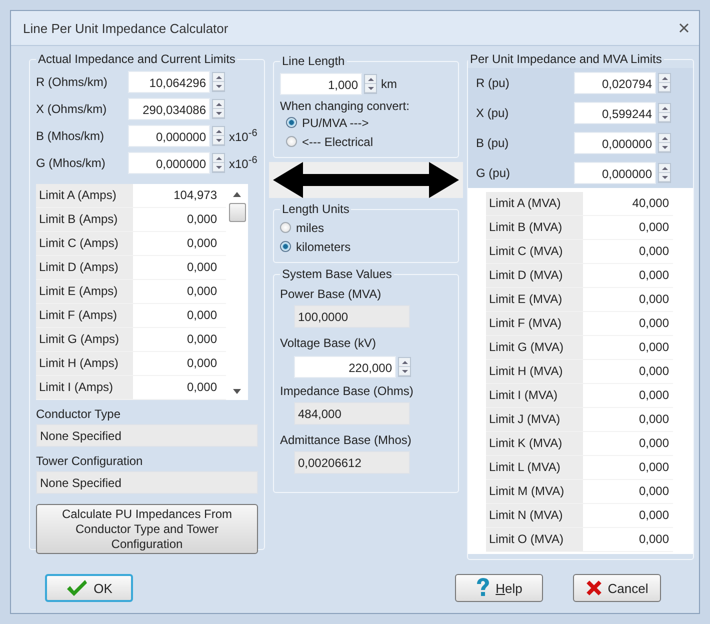 The width and height of the screenshot is (710, 624). What do you see at coordinates (126, 28) in the screenshot?
I see `window-title: Line Per Unit Impedance Calculator` at bounding box center [126, 28].